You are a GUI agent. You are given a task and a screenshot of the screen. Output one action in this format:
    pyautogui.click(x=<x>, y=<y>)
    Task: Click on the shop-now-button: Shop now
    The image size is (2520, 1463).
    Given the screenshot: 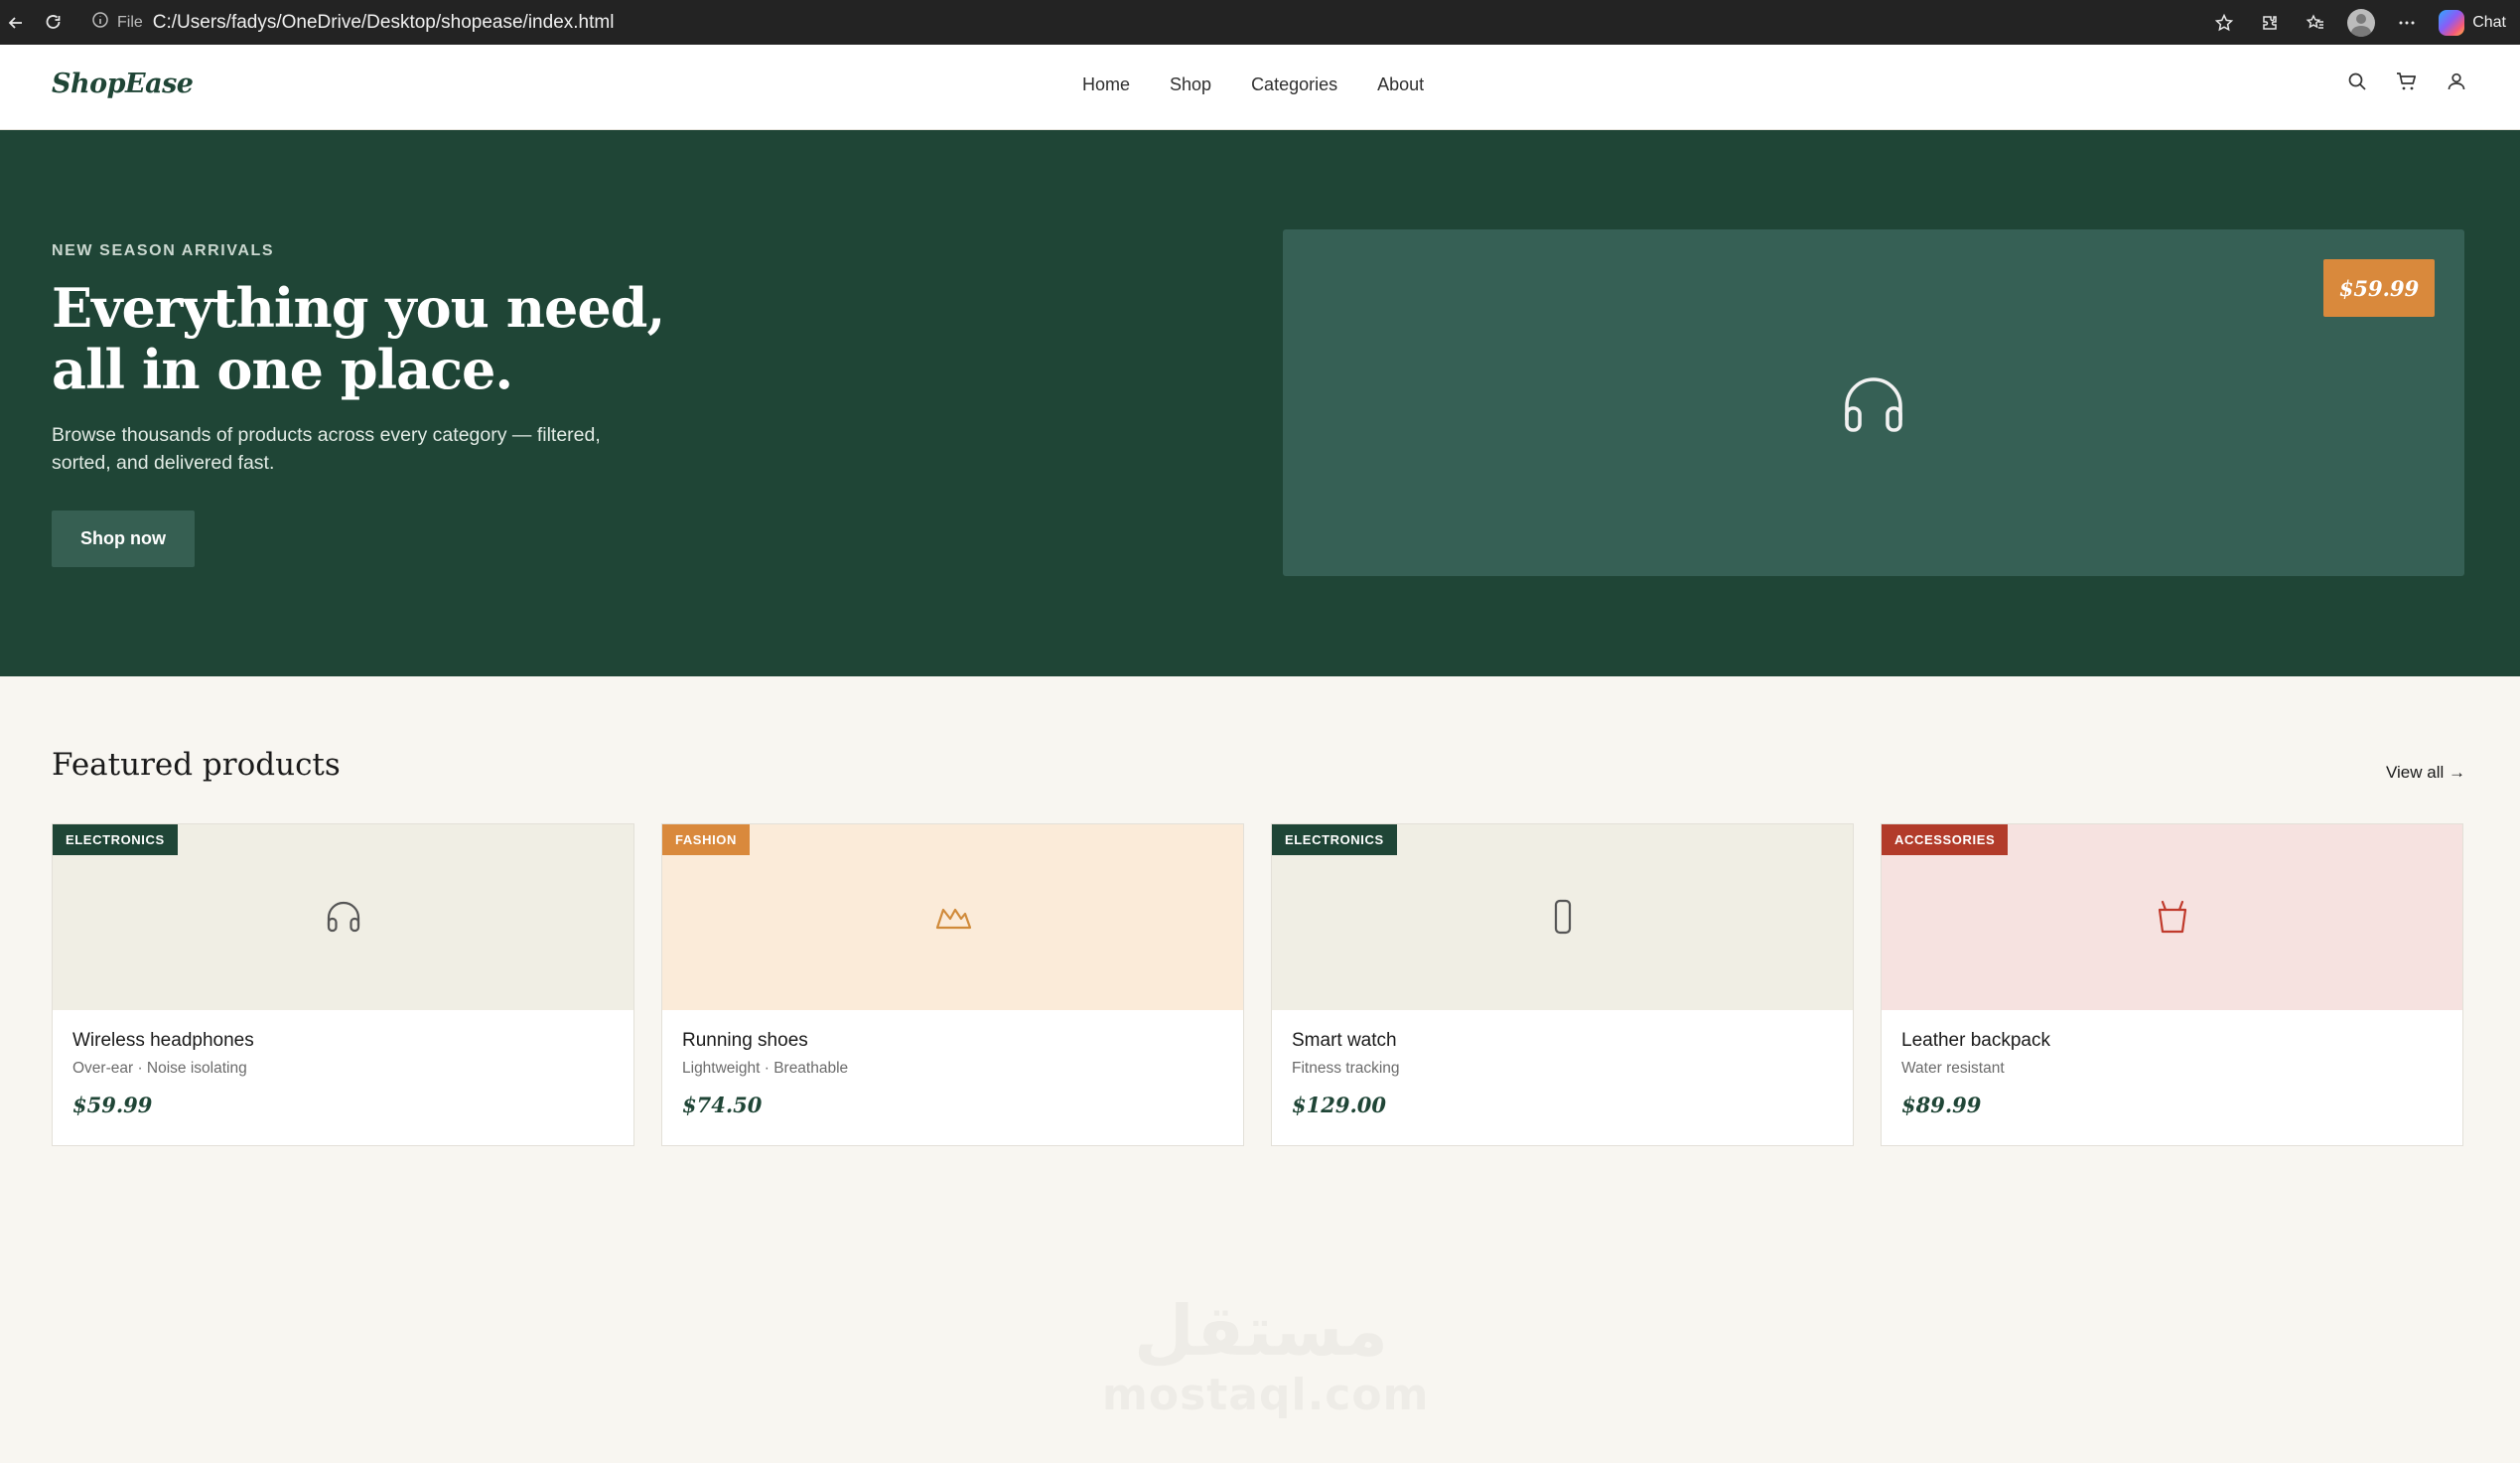 What is the action you would take?
    pyautogui.click(x=123, y=539)
    